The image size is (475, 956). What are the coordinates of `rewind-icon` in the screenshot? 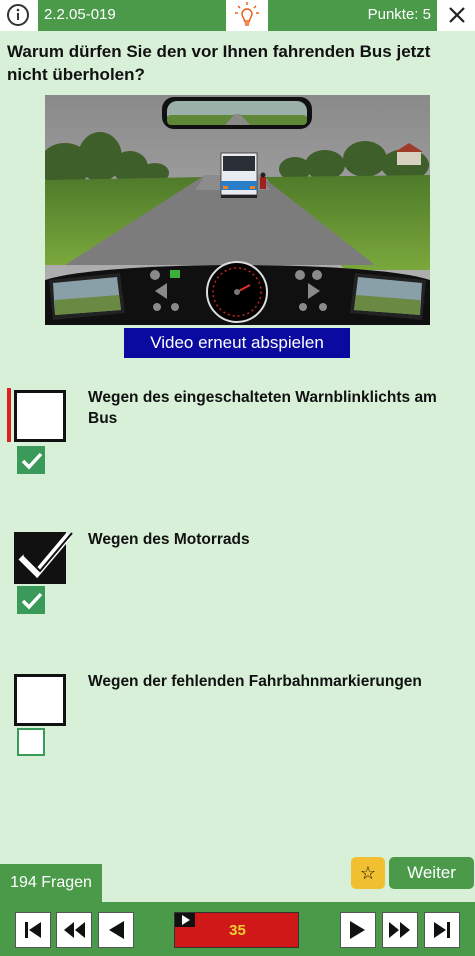 It's located at (74, 930).